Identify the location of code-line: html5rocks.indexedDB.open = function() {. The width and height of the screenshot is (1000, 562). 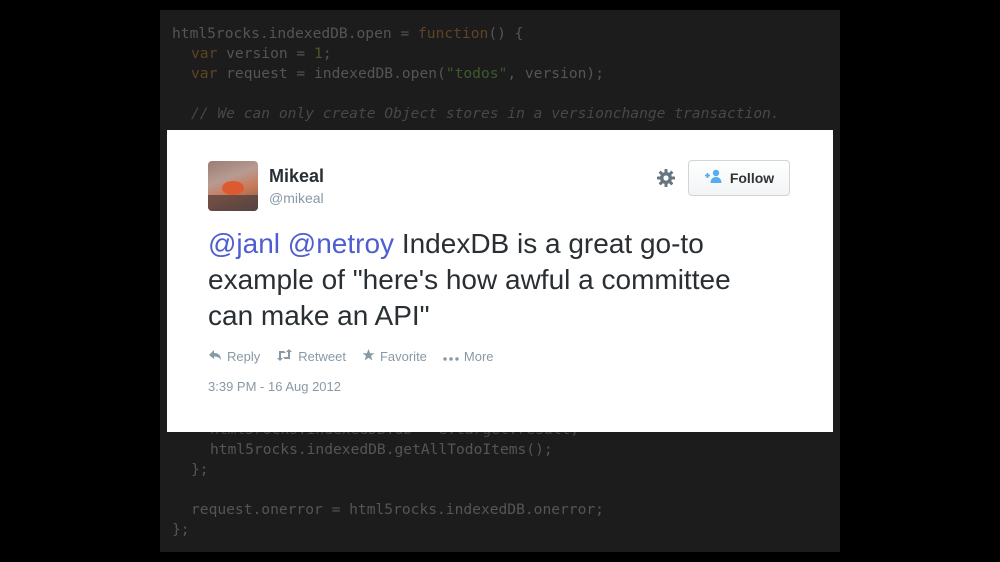
(348, 33).